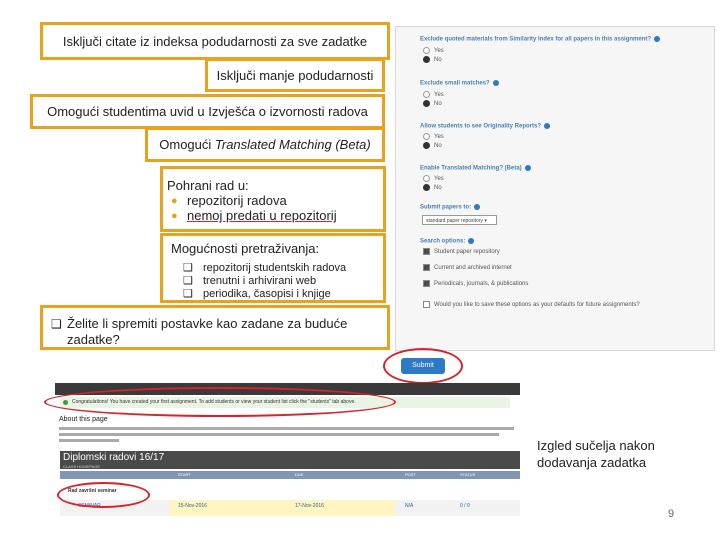 The width and height of the screenshot is (720, 540). What do you see at coordinates (114, 457) in the screenshot?
I see `class-title: Diplomski radovi 16/17` at bounding box center [114, 457].